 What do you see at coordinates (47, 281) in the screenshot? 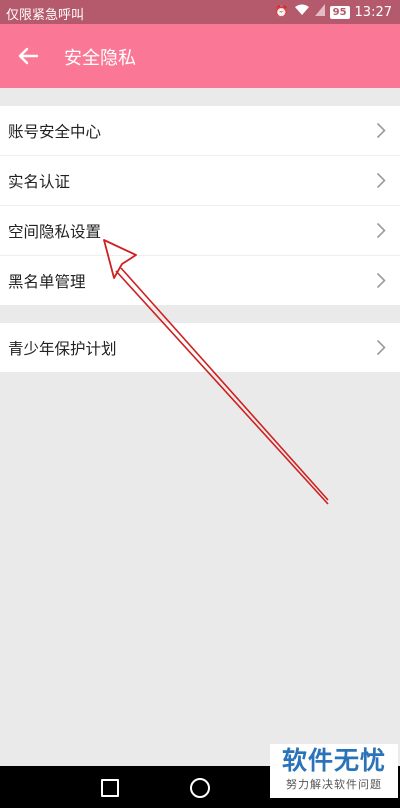
I see `menu-item-label: 黑名单管理` at bounding box center [47, 281].